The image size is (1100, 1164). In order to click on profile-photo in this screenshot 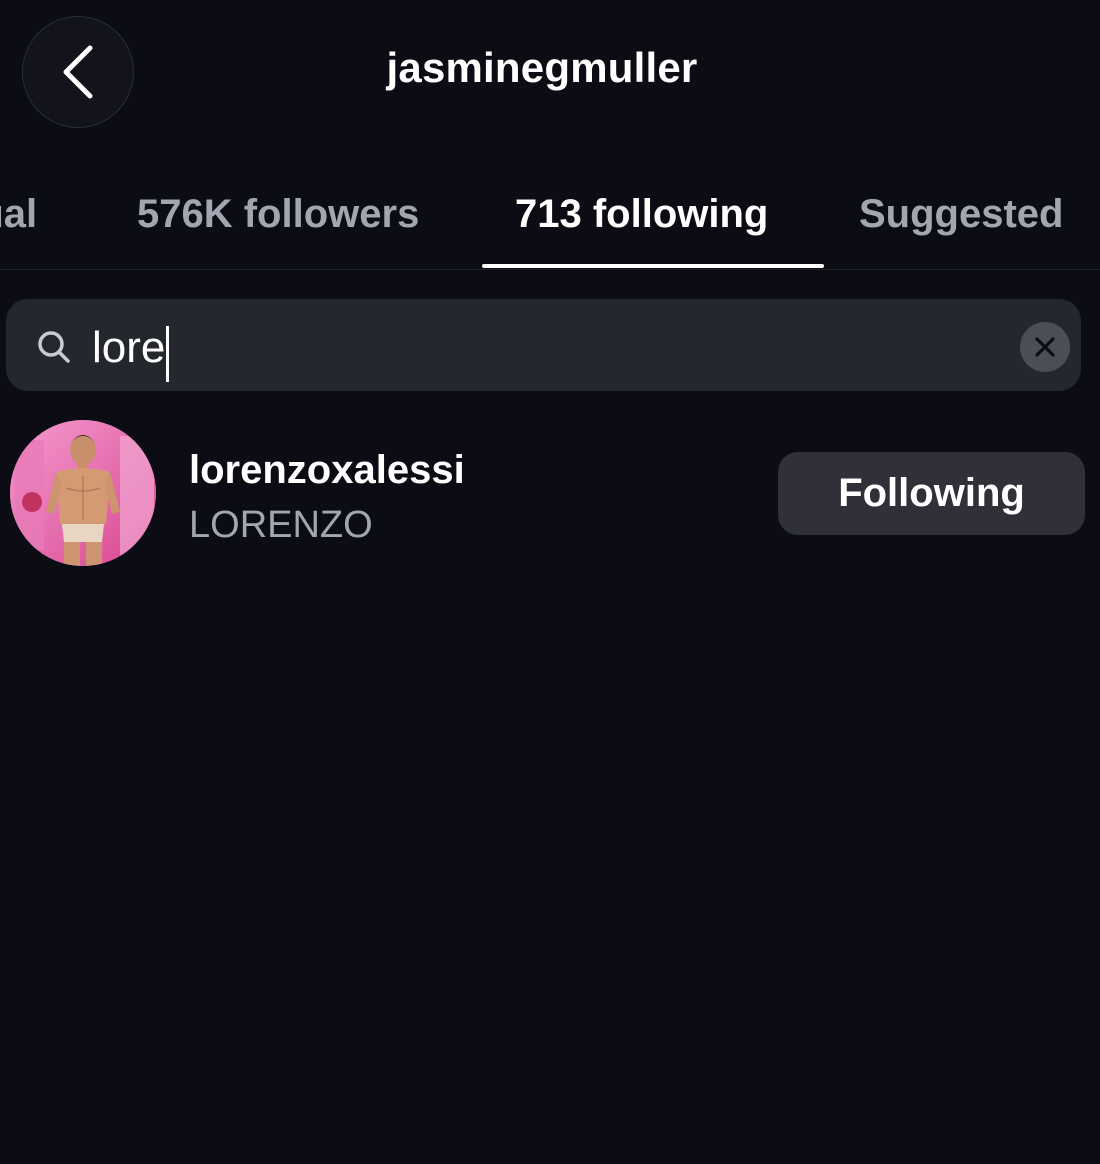, I will do `click(83, 493)`.